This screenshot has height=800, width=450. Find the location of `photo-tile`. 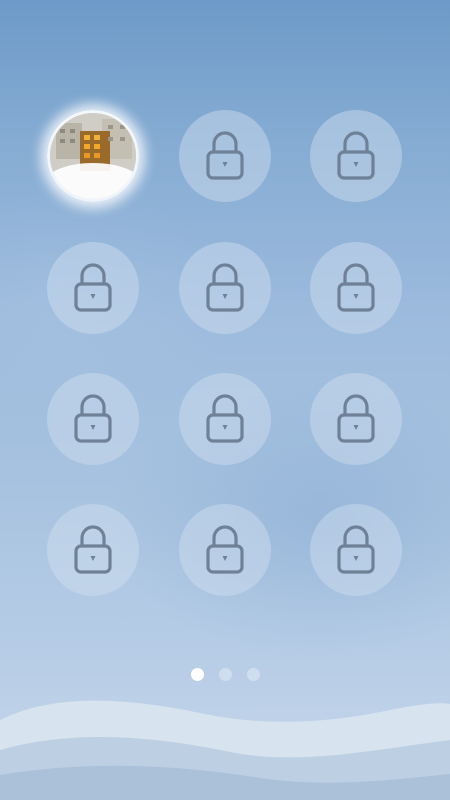

photo-tile is located at coordinates (93, 156).